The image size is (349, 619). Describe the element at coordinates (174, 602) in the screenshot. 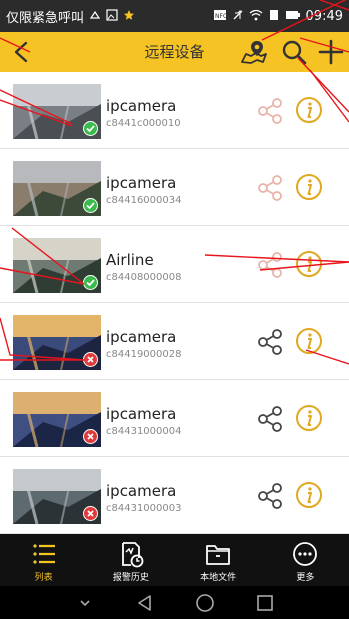

I see `system-nav-bar` at that location.